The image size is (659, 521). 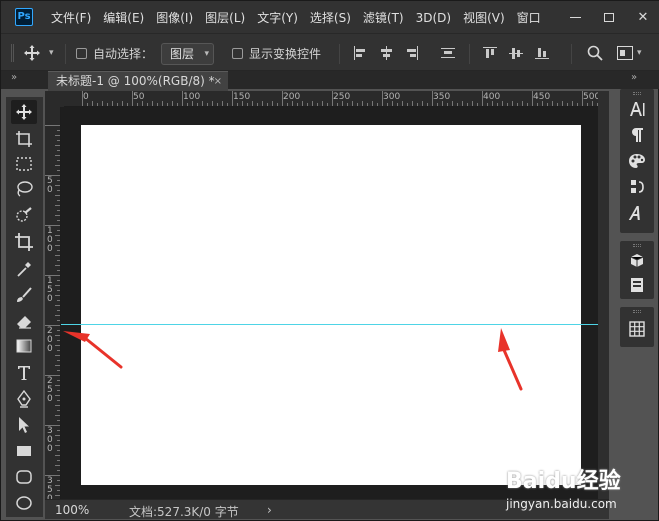 What do you see at coordinates (561, 504) in the screenshot?
I see `watermark-url: jingyan.baidu.com` at bounding box center [561, 504].